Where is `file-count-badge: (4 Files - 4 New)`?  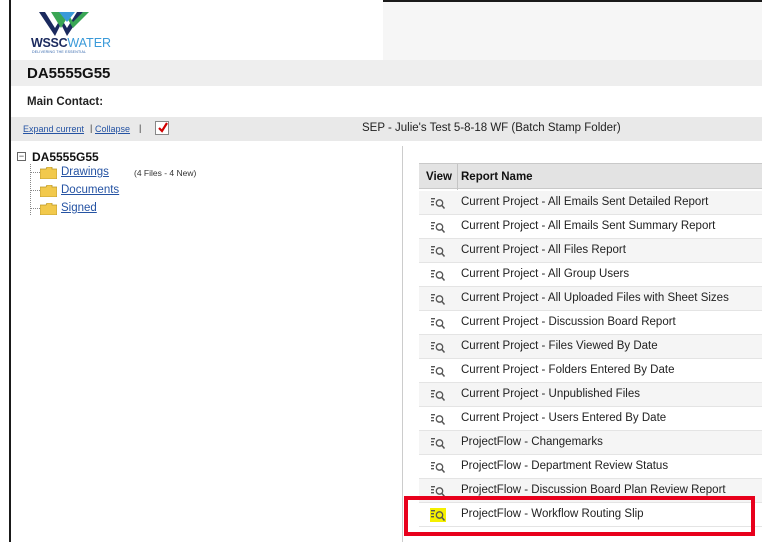 file-count-badge: (4 Files - 4 New) is located at coordinates (165, 173).